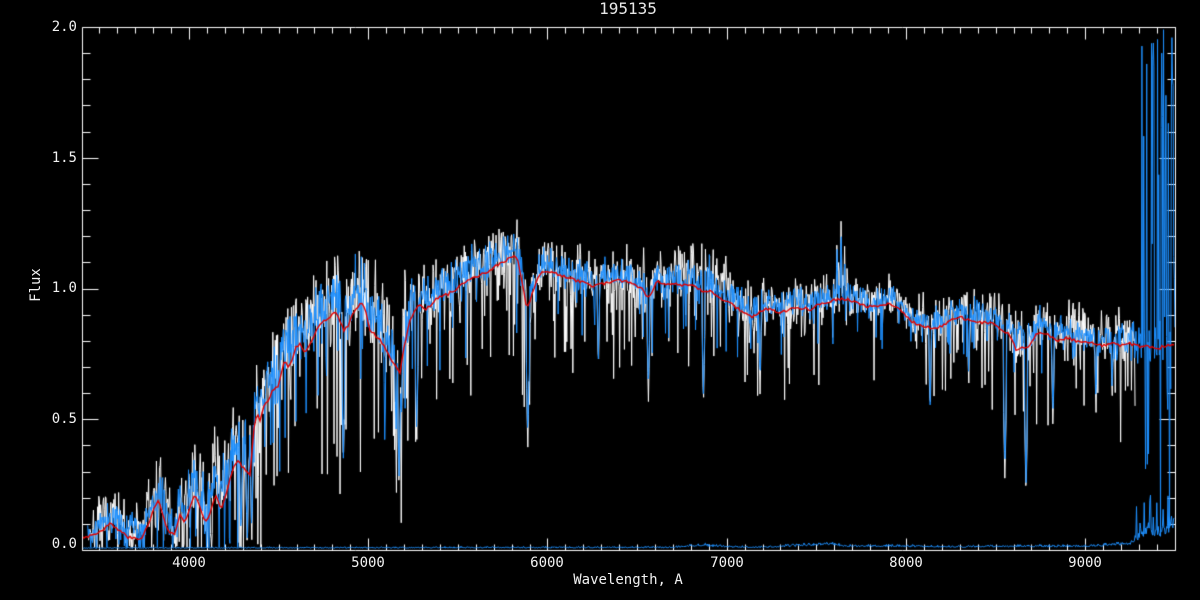 This screenshot has width=1200, height=600. I want to click on y-tick-label-1.5: 1.5, so click(64, 158).